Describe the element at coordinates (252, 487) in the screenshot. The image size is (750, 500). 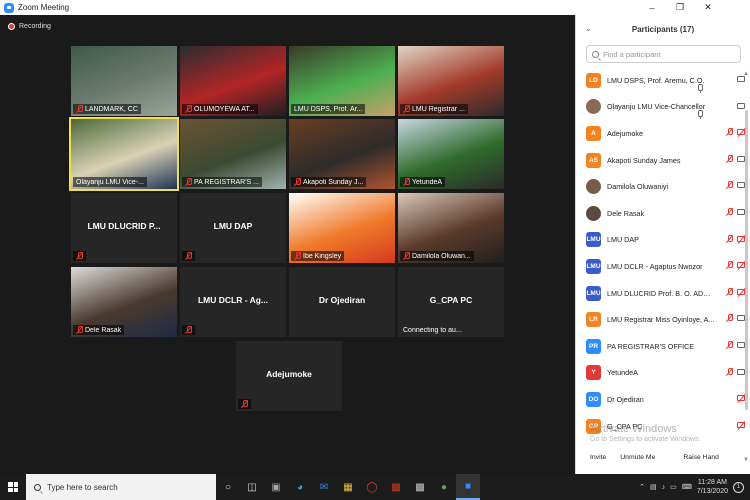
I see `task-view-icon: ◫` at that location.